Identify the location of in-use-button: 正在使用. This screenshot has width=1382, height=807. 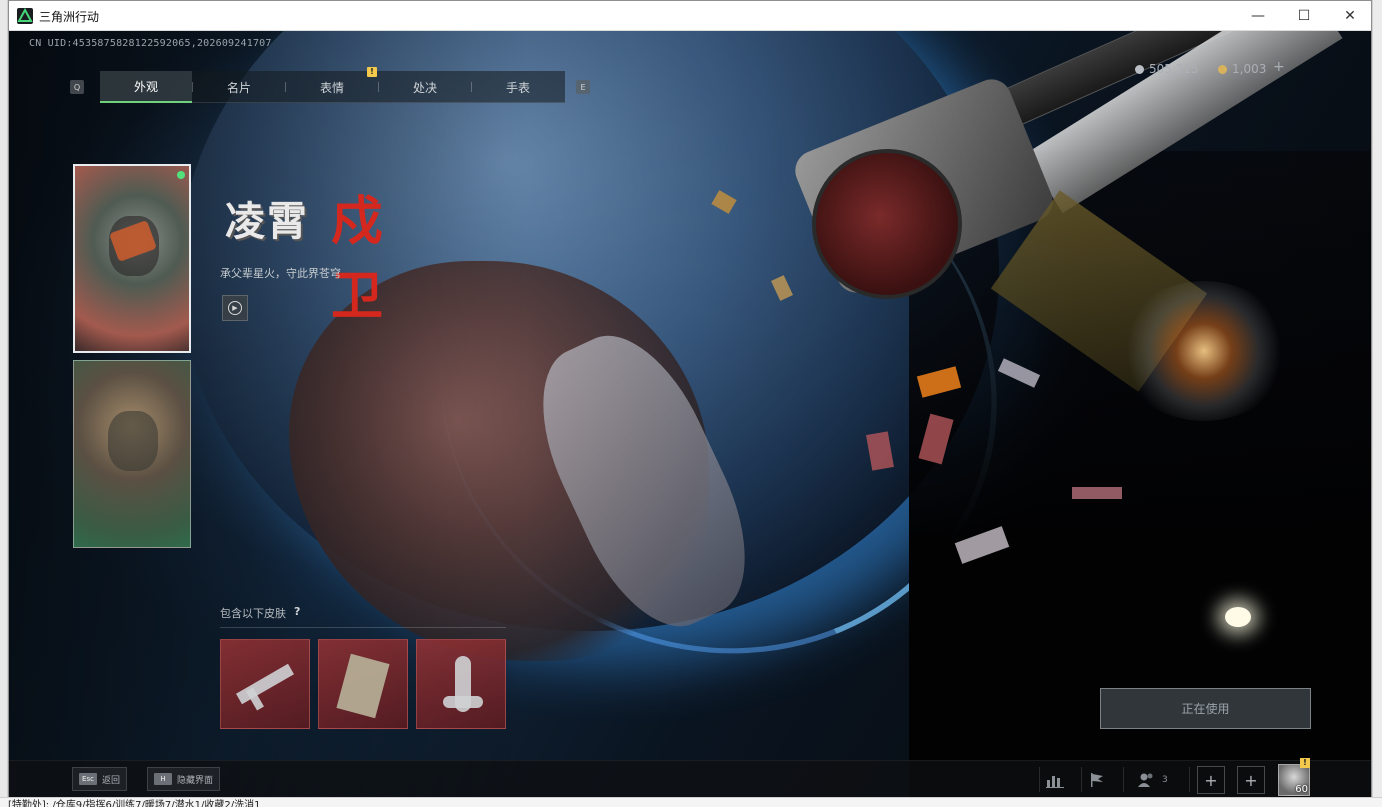
(1205, 708).